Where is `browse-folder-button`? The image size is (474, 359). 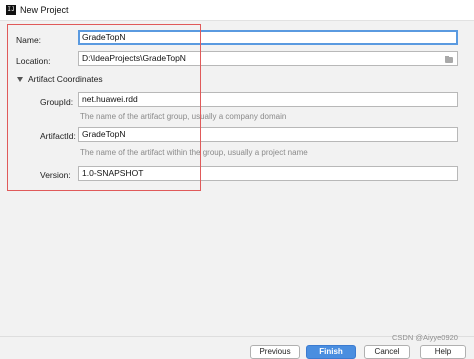
browse-folder-button is located at coordinates (449, 59).